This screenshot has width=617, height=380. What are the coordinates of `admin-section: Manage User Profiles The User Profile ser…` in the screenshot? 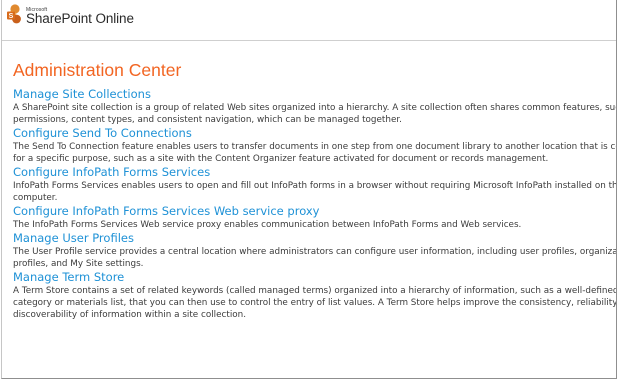 It's located at (315, 250).